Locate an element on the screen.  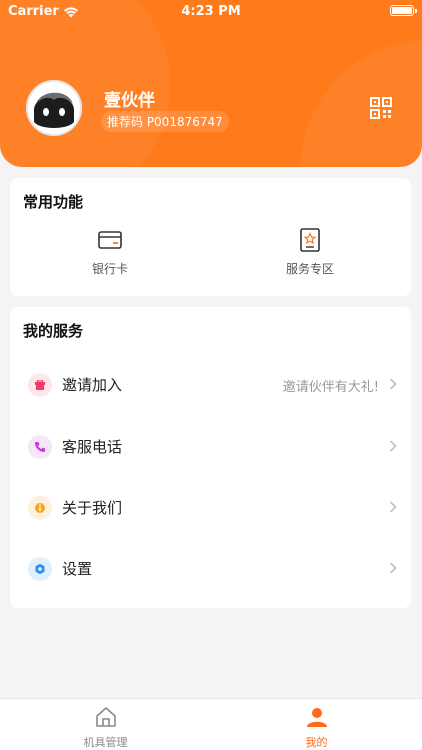
battery-icon is located at coordinates (403, 10).